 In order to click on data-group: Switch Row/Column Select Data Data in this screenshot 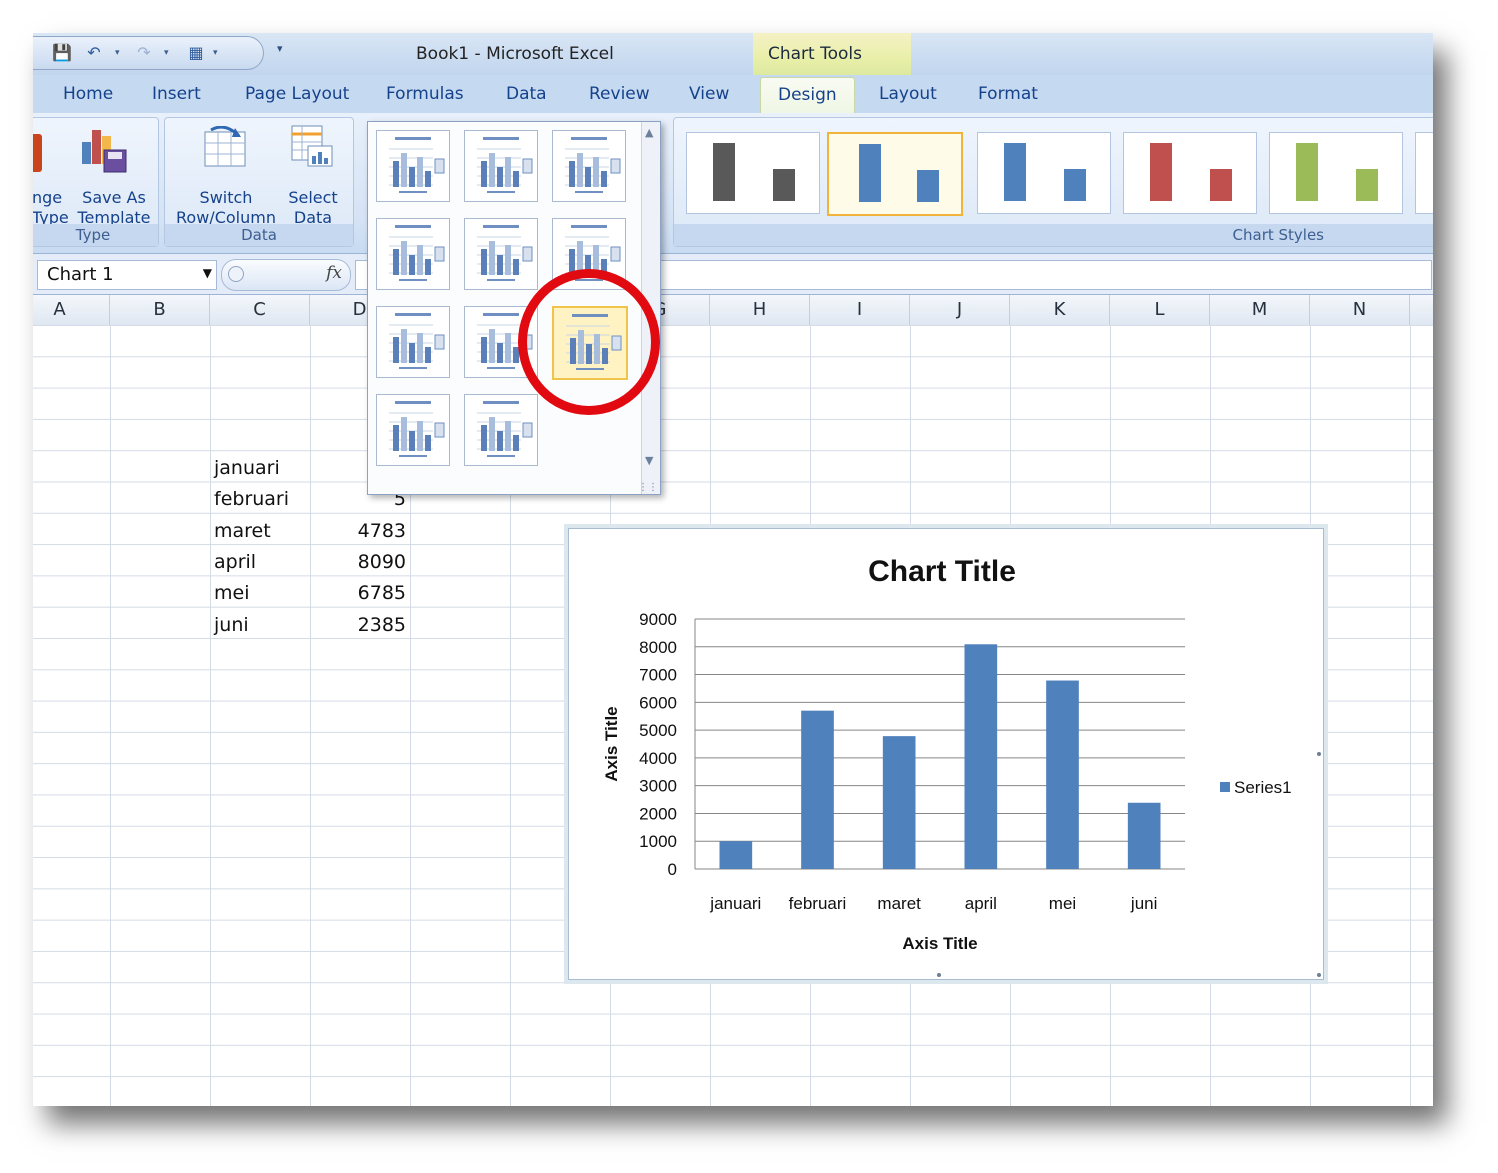, I will do `click(259, 182)`.